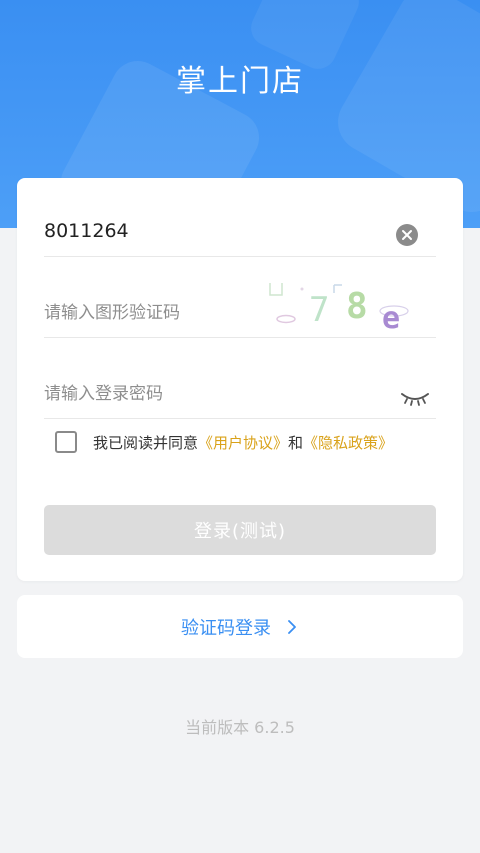 The width and height of the screenshot is (480, 853). Describe the element at coordinates (292, 626) in the screenshot. I see `chevron-right-icon` at that location.